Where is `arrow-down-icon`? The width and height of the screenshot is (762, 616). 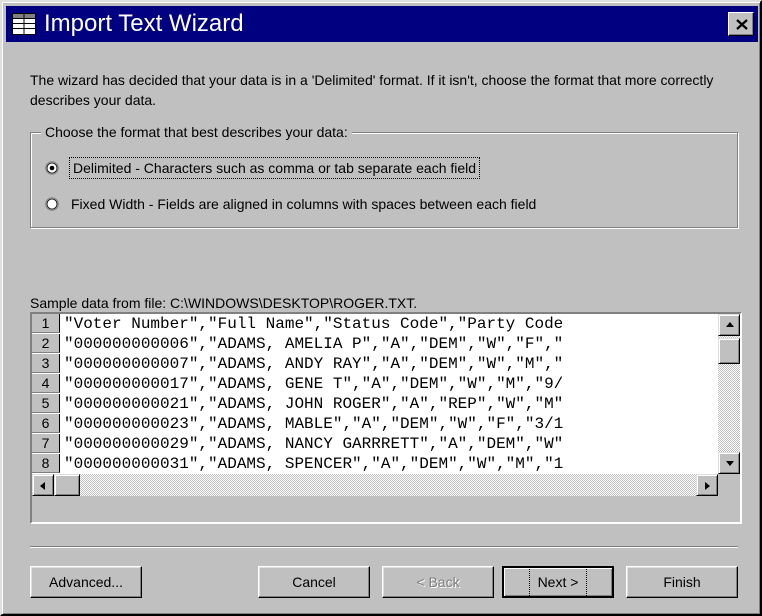
arrow-down-icon is located at coordinates (730, 463).